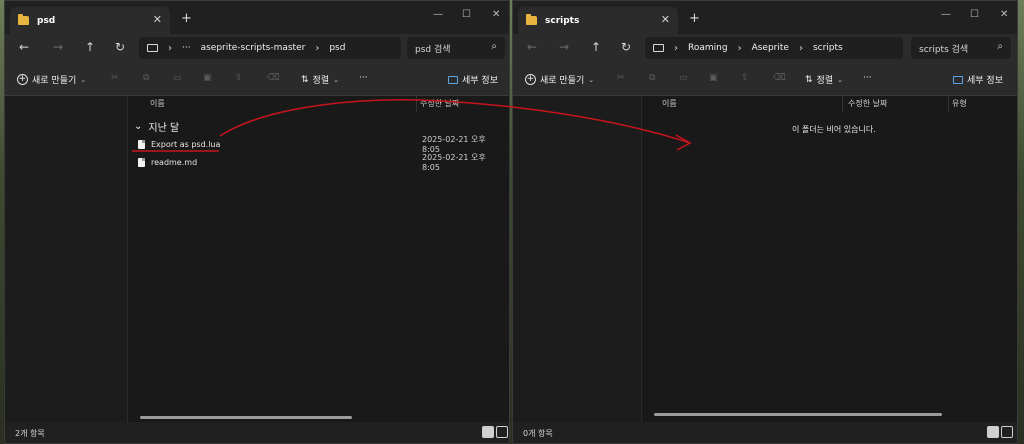 Image resolution: width=1024 pixels, height=444 pixels. What do you see at coordinates (454, 144) in the screenshot?
I see `file-modified: 2025-02-21 오후 8:05` at bounding box center [454, 144].